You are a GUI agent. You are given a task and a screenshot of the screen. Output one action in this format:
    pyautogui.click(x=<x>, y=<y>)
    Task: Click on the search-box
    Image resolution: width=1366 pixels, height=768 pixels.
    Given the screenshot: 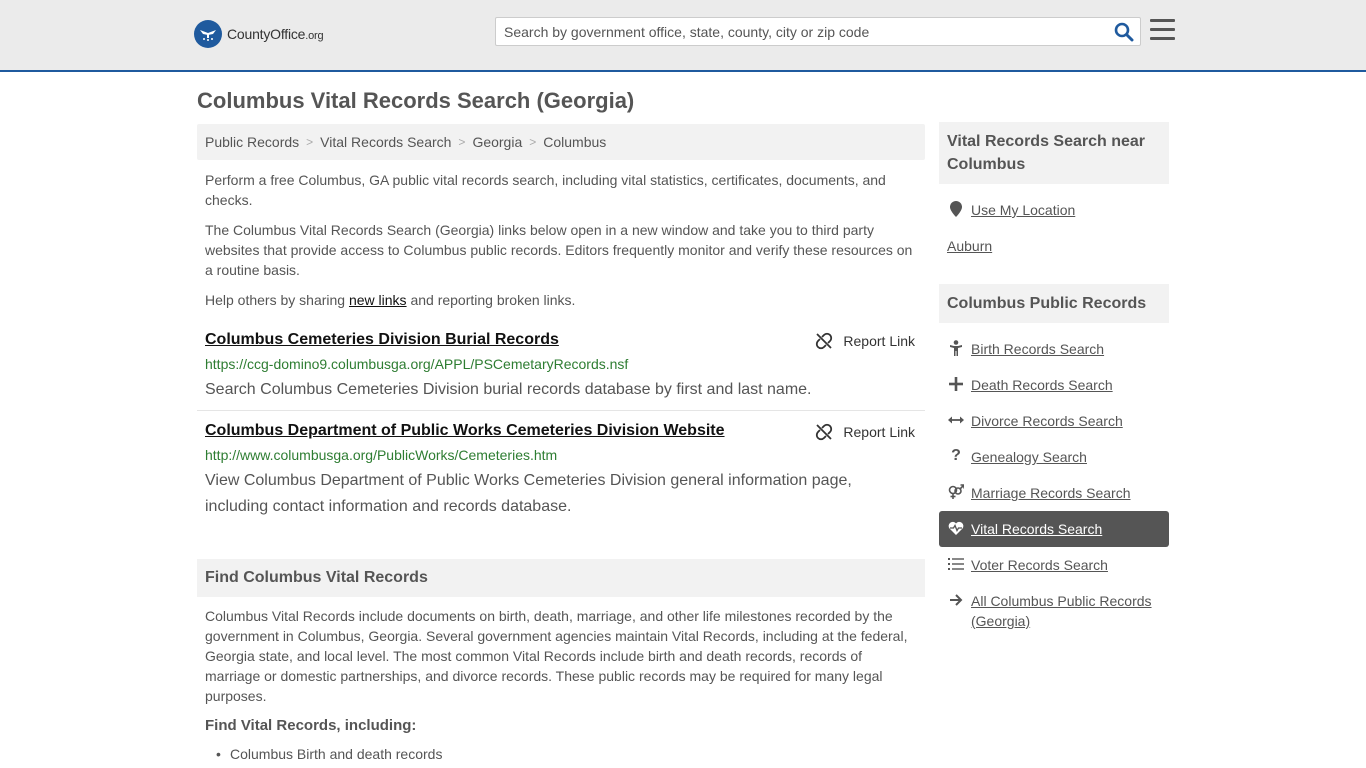 What is the action you would take?
    pyautogui.click(x=818, y=31)
    